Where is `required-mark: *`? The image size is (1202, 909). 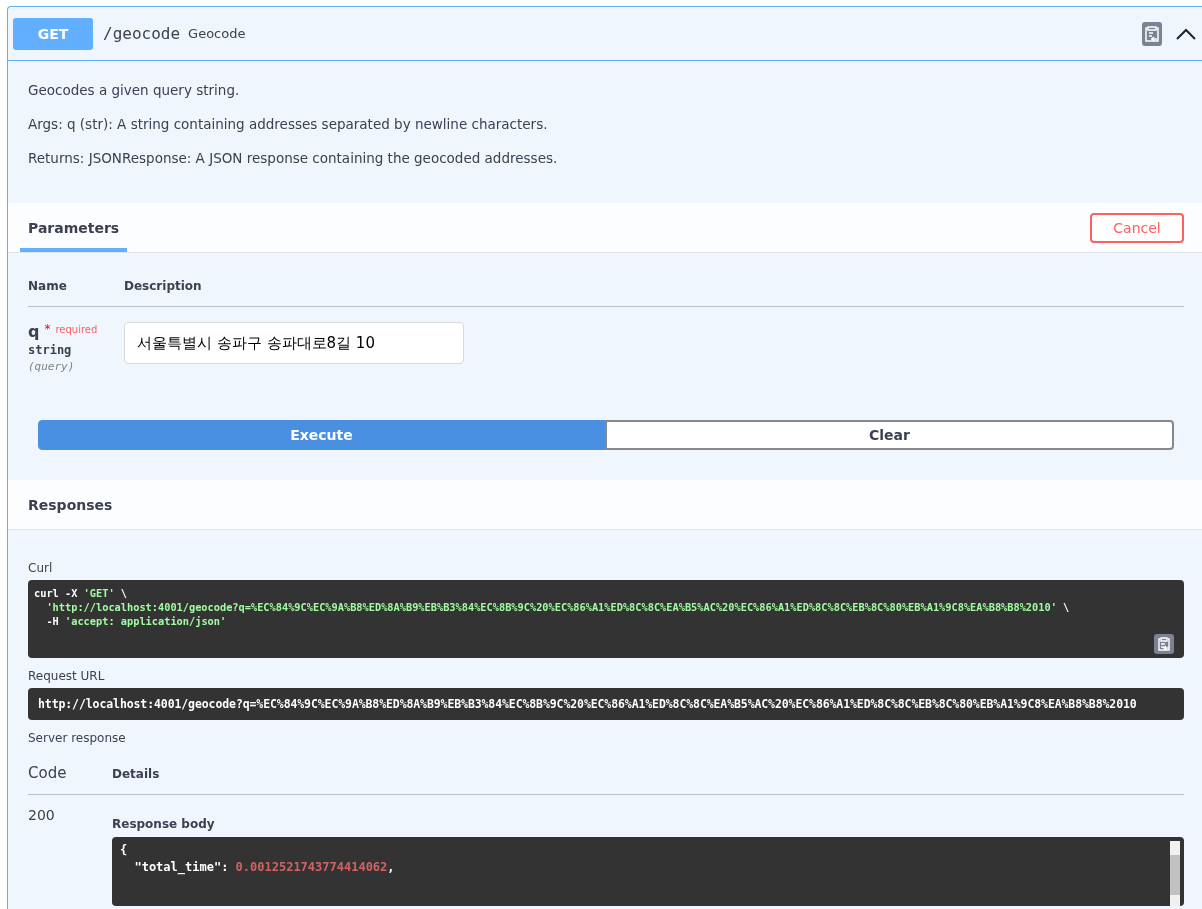
required-mark: * is located at coordinates (47, 329).